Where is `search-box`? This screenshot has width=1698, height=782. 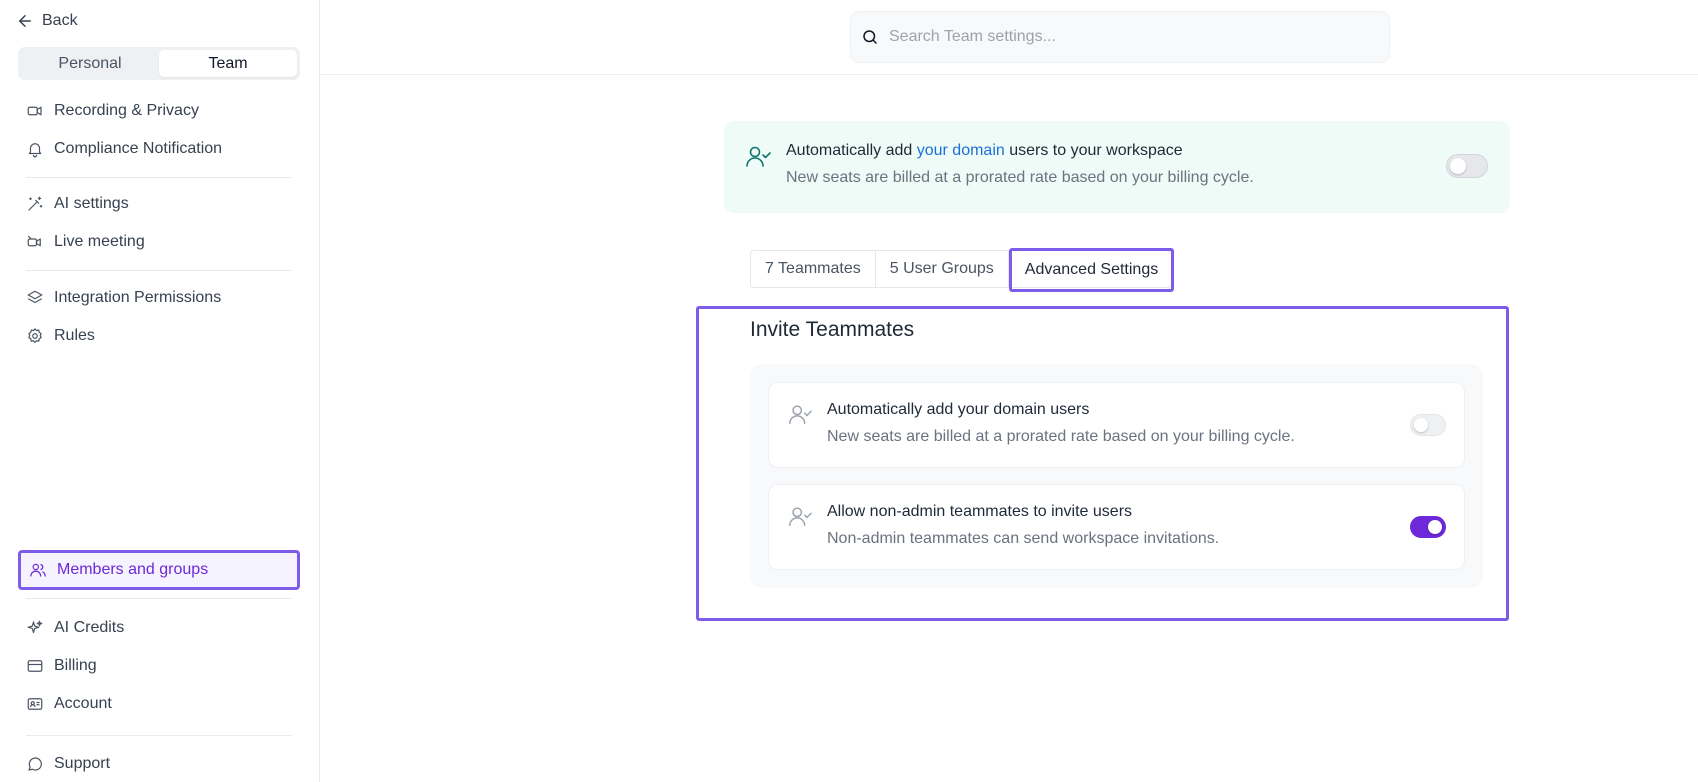 search-box is located at coordinates (1120, 37).